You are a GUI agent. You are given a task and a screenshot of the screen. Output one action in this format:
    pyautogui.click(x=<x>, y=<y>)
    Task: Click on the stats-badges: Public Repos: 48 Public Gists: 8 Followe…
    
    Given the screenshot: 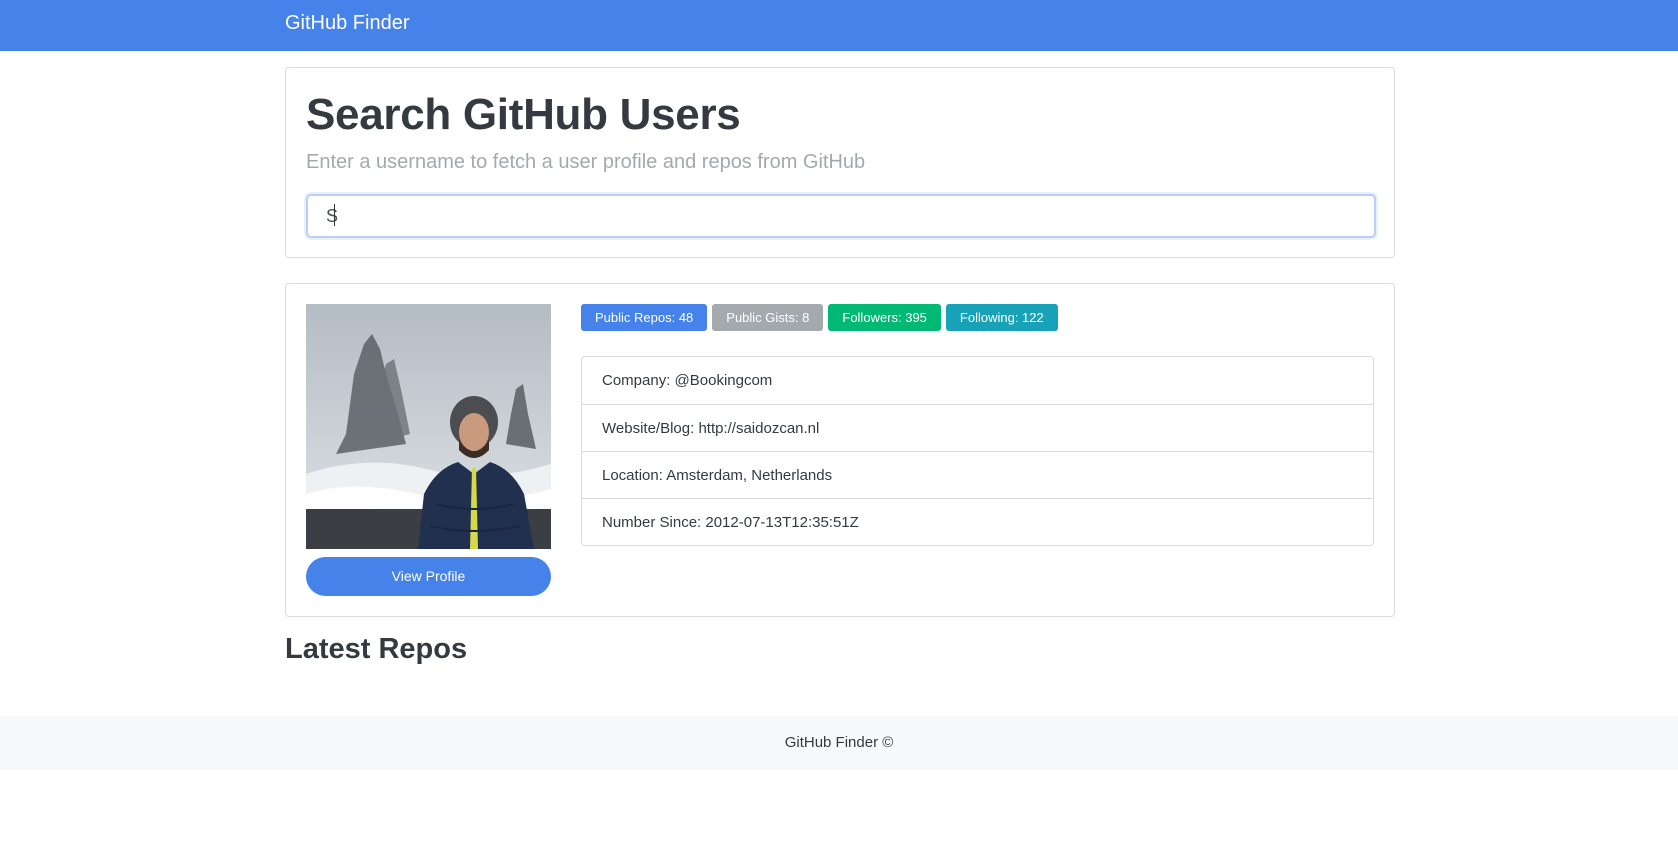 What is the action you would take?
    pyautogui.click(x=819, y=317)
    